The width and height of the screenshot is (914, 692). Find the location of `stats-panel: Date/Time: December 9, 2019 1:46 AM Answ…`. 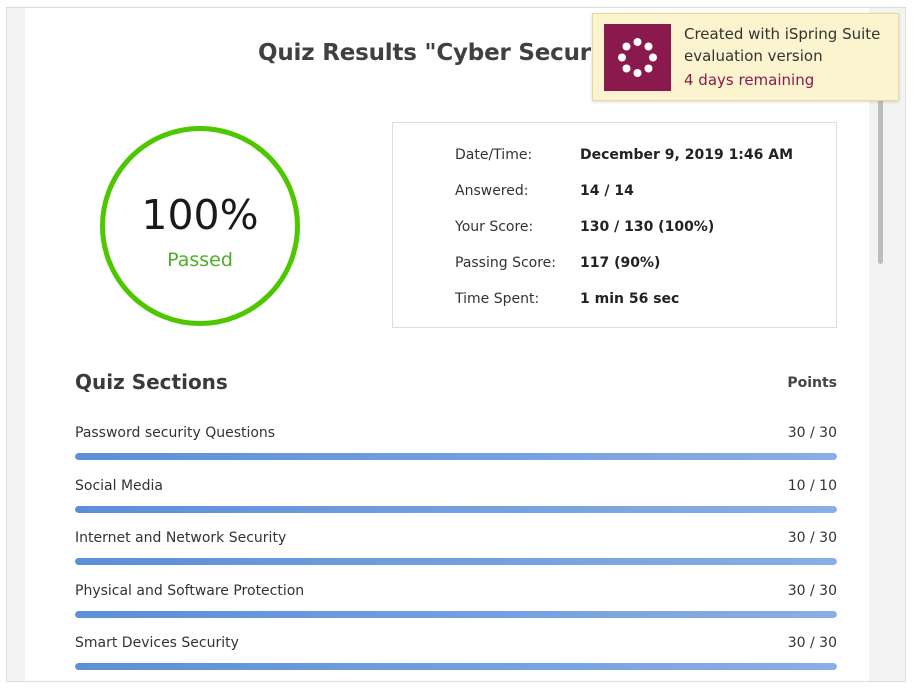

stats-panel: Date/Time: December 9, 2019 1:46 AM Answ… is located at coordinates (614, 225).